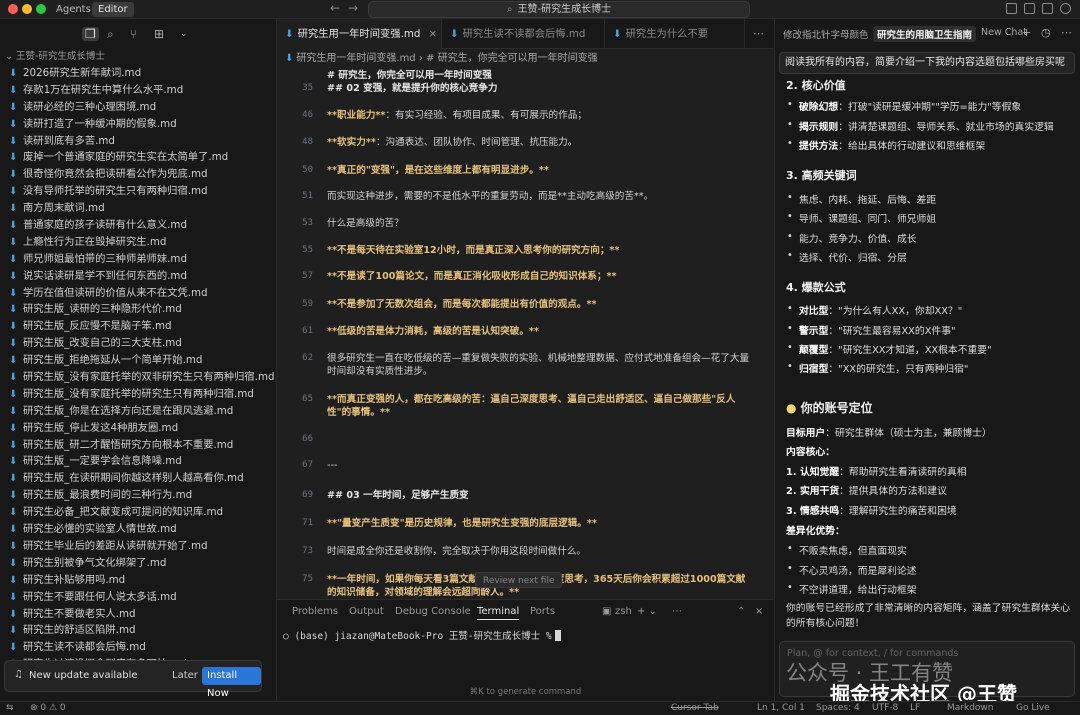 The image size is (1080, 715). Describe the element at coordinates (138, 546) in the screenshot. I see `file-item: ⬇ 研究生毕业后的差距从读研就开始了.md` at that location.